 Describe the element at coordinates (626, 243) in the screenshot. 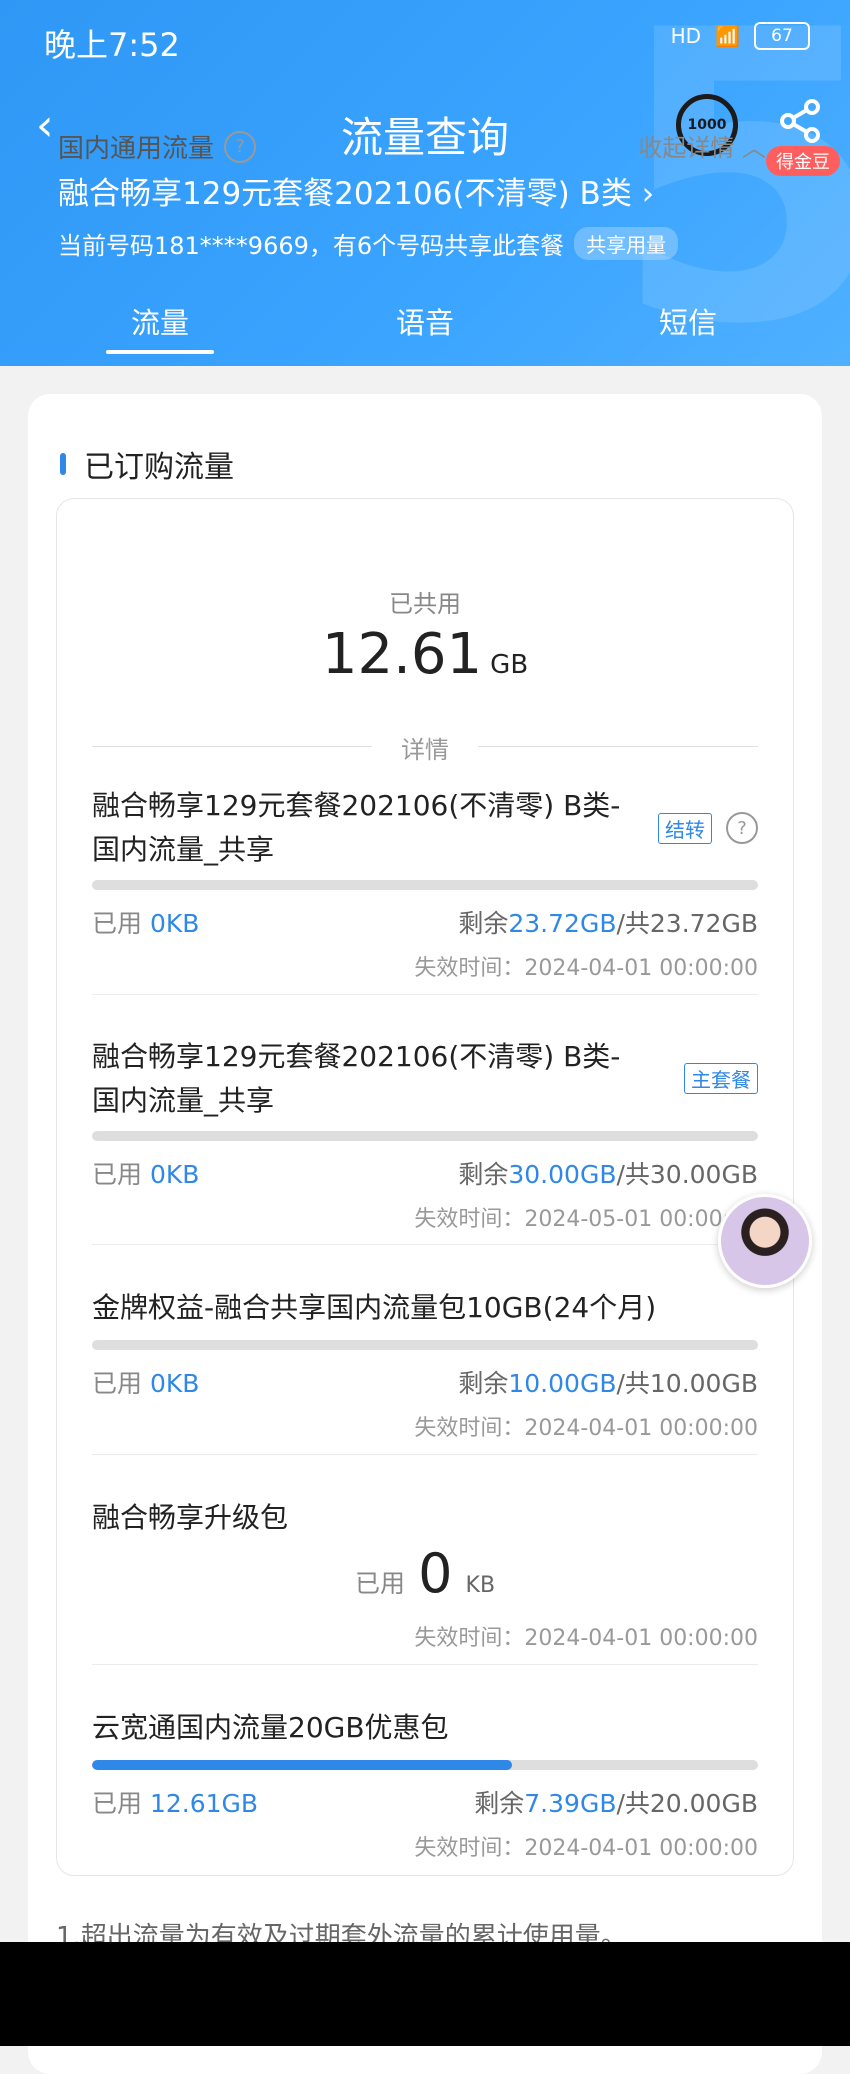

I see `share-usage-badge: 共享用量` at that location.